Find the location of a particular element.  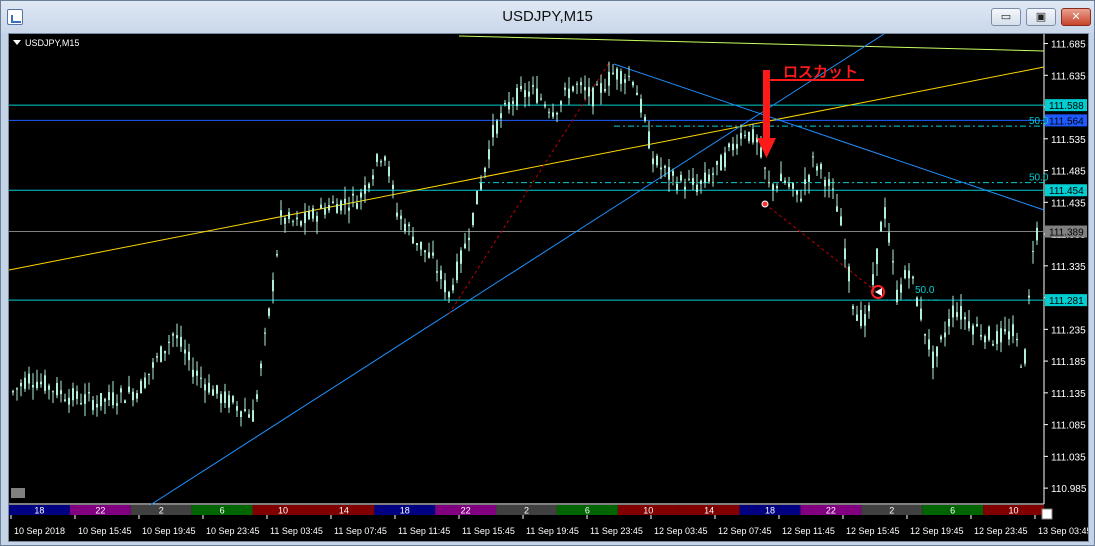

minimize-button: ▭ is located at coordinates (1006, 17).